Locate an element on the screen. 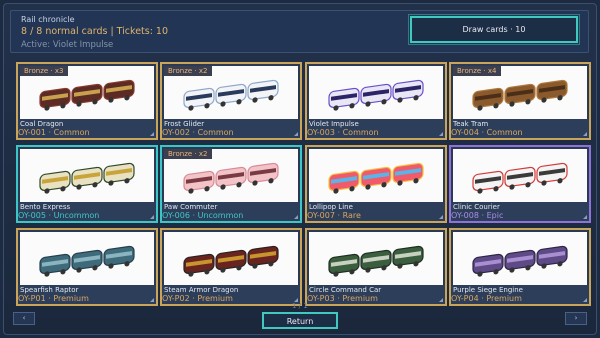  prev-page-button: ‹ is located at coordinates (24, 318).